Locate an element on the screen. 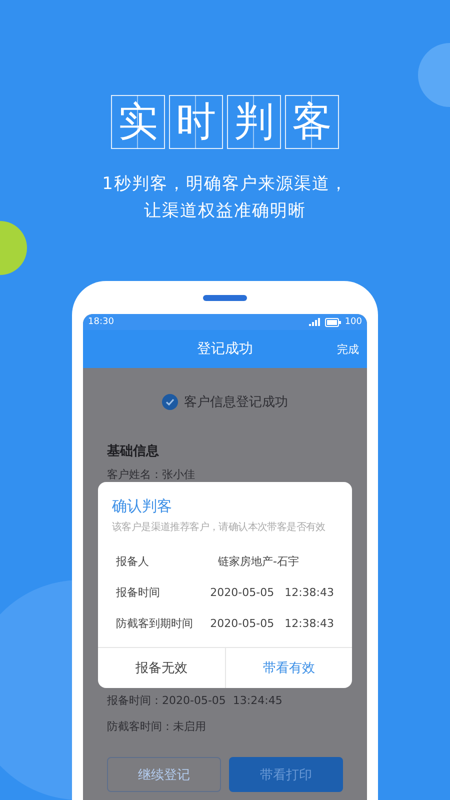 Image resolution: width=450 pixels, height=800 pixels. title-character: 客 is located at coordinates (312, 122).